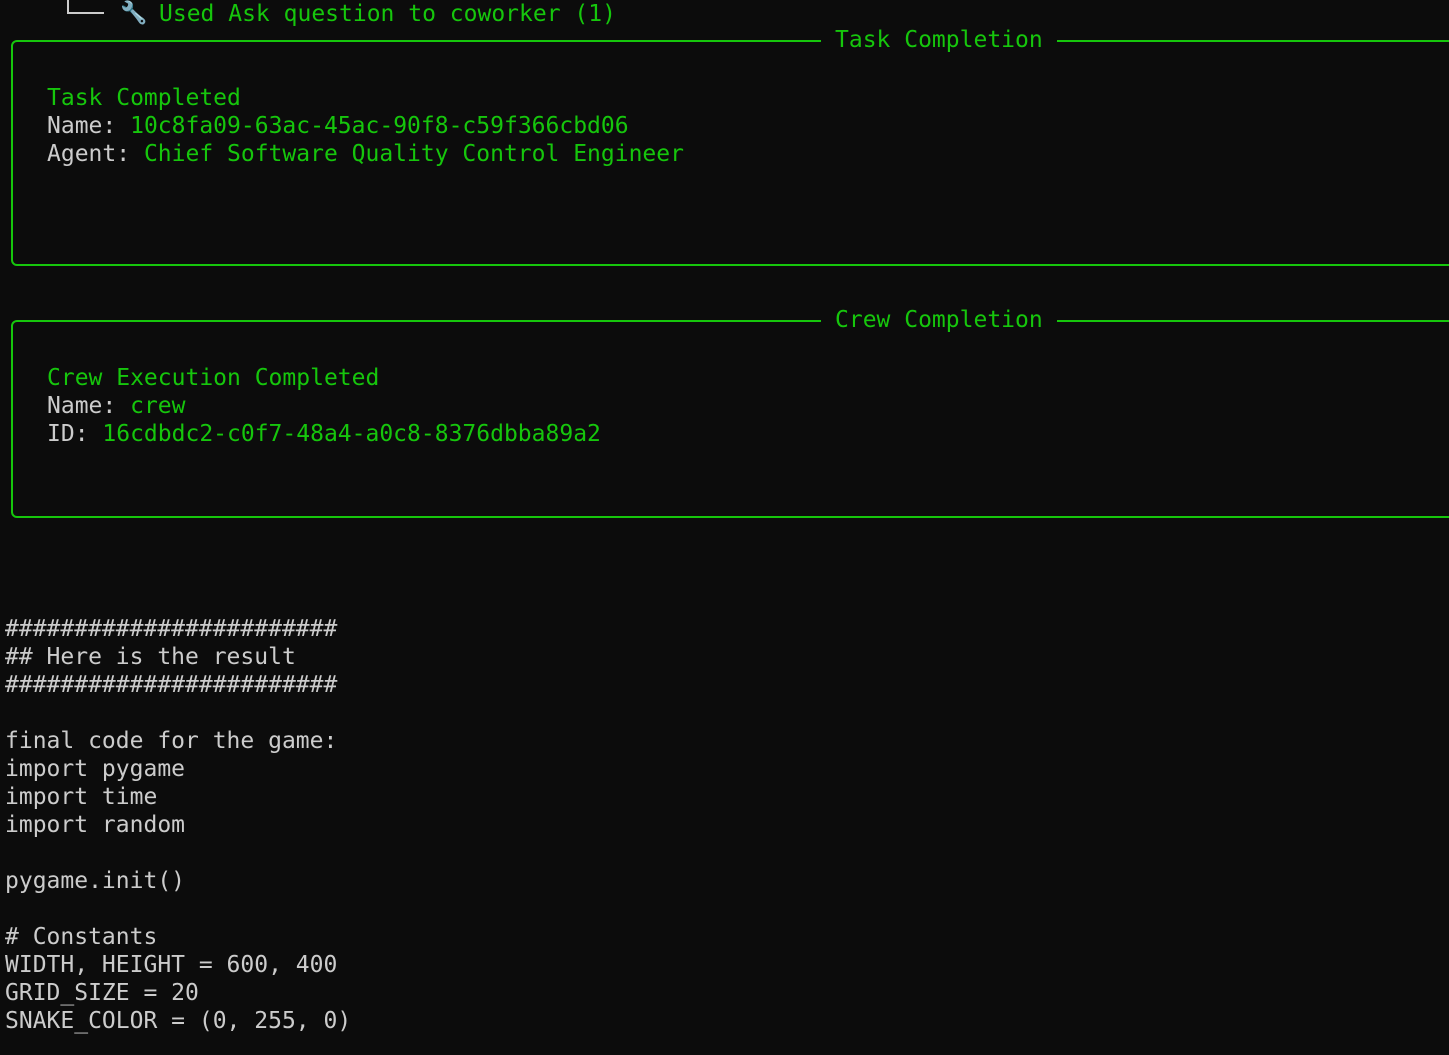  Describe the element at coordinates (939, 40) in the screenshot. I see `task-completion-title: Task Completion` at that location.